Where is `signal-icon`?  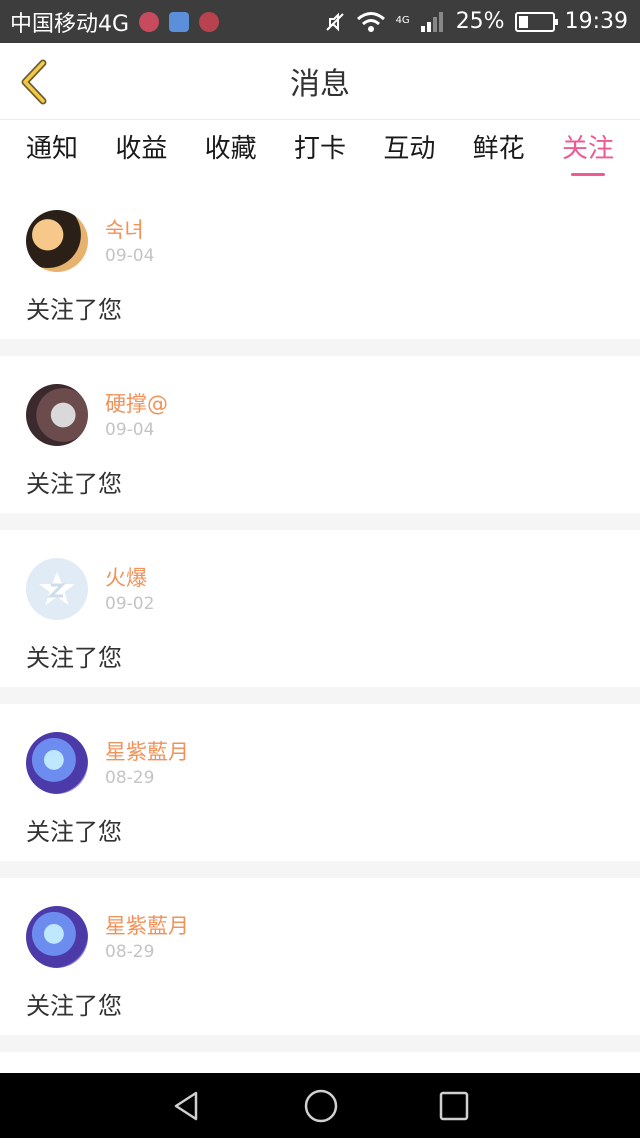
signal-icon is located at coordinates (431, 21).